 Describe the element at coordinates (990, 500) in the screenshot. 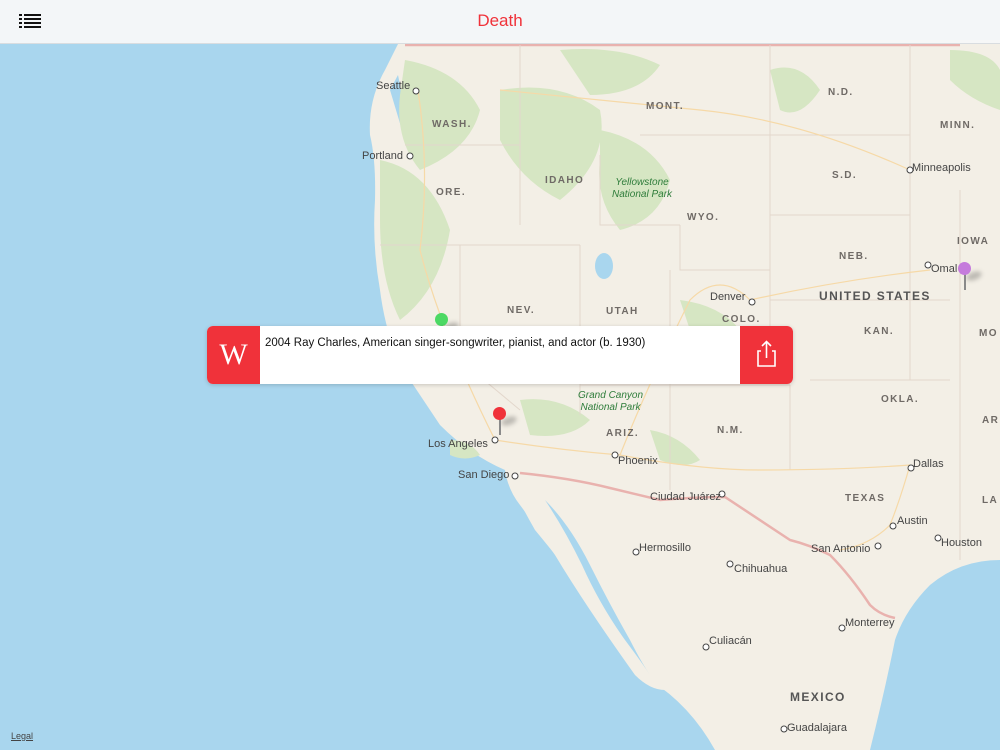

I see `state-label-la: LA` at that location.